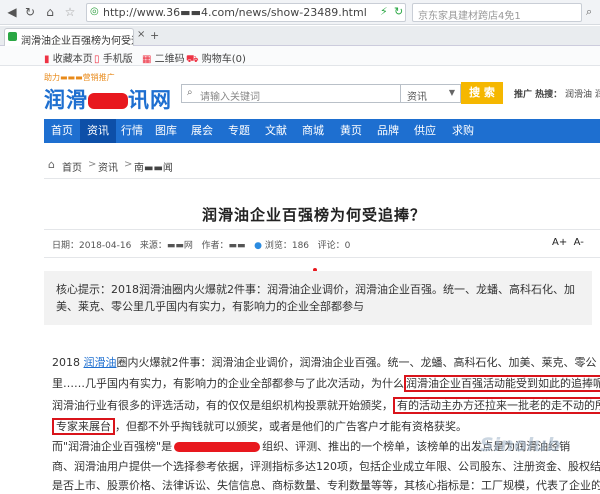  What do you see at coordinates (291, 93) in the screenshot?
I see `site-search-input: ⌕ 请输入关键词` at bounding box center [291, 93].